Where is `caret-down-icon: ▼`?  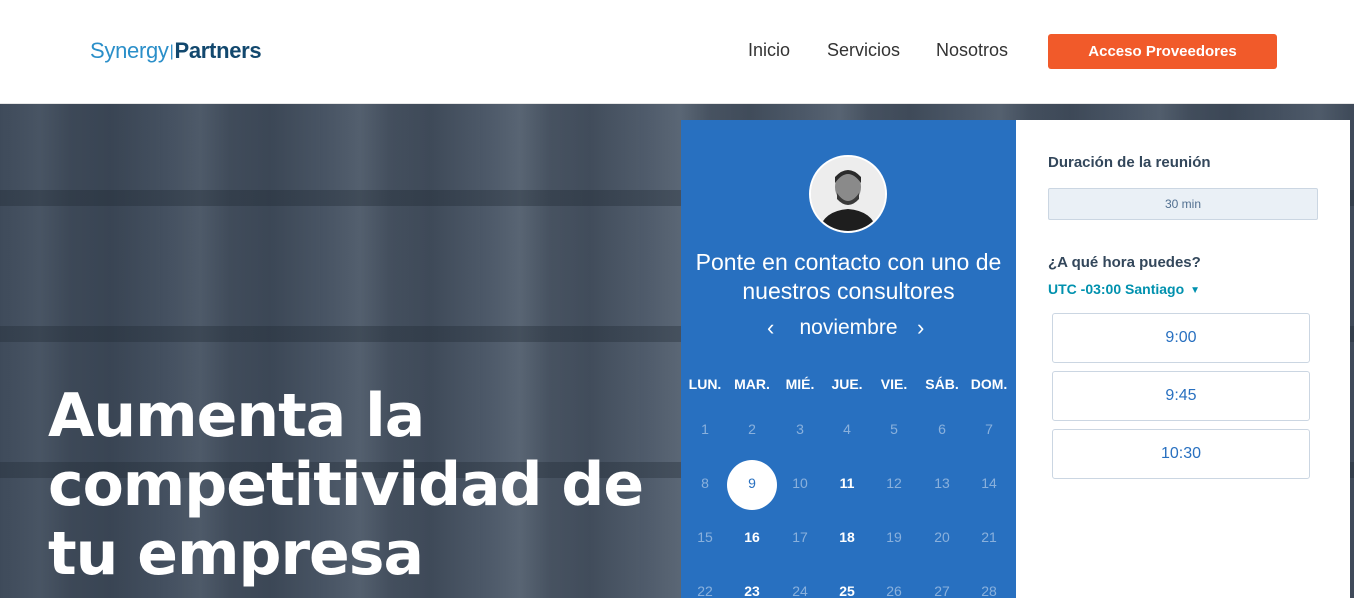 caret-down-icon: ▼ is located at coordinates (1195, 290).